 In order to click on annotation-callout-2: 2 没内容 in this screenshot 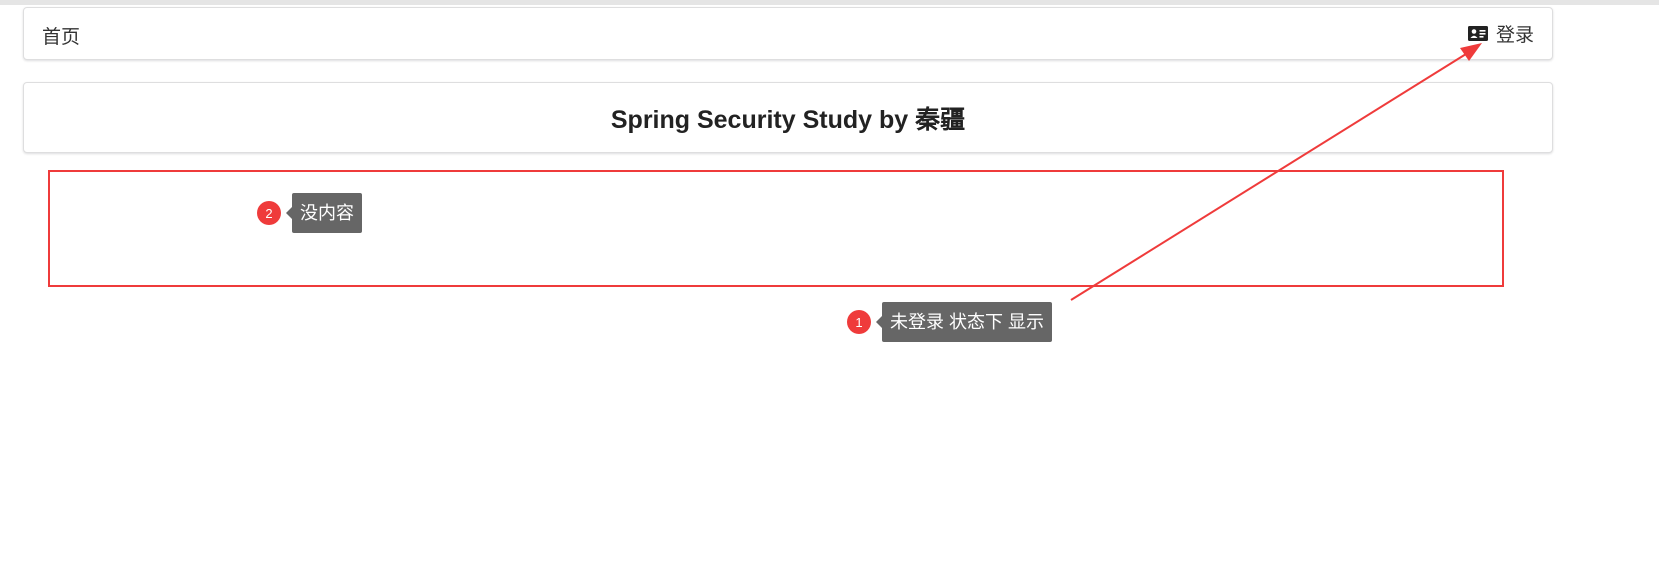, I will do `click(309, 213)`.